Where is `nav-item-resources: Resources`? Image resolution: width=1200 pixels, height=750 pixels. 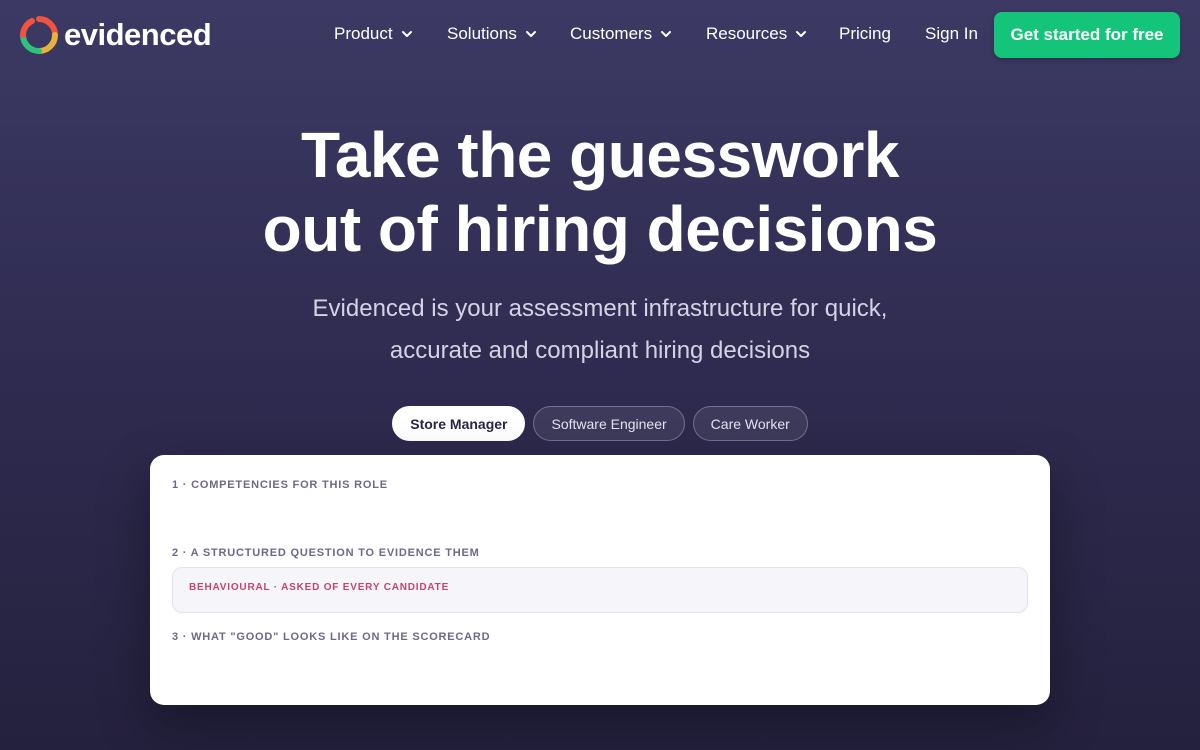
nav-item-resources: Resources is located at coordinates (772, 34).